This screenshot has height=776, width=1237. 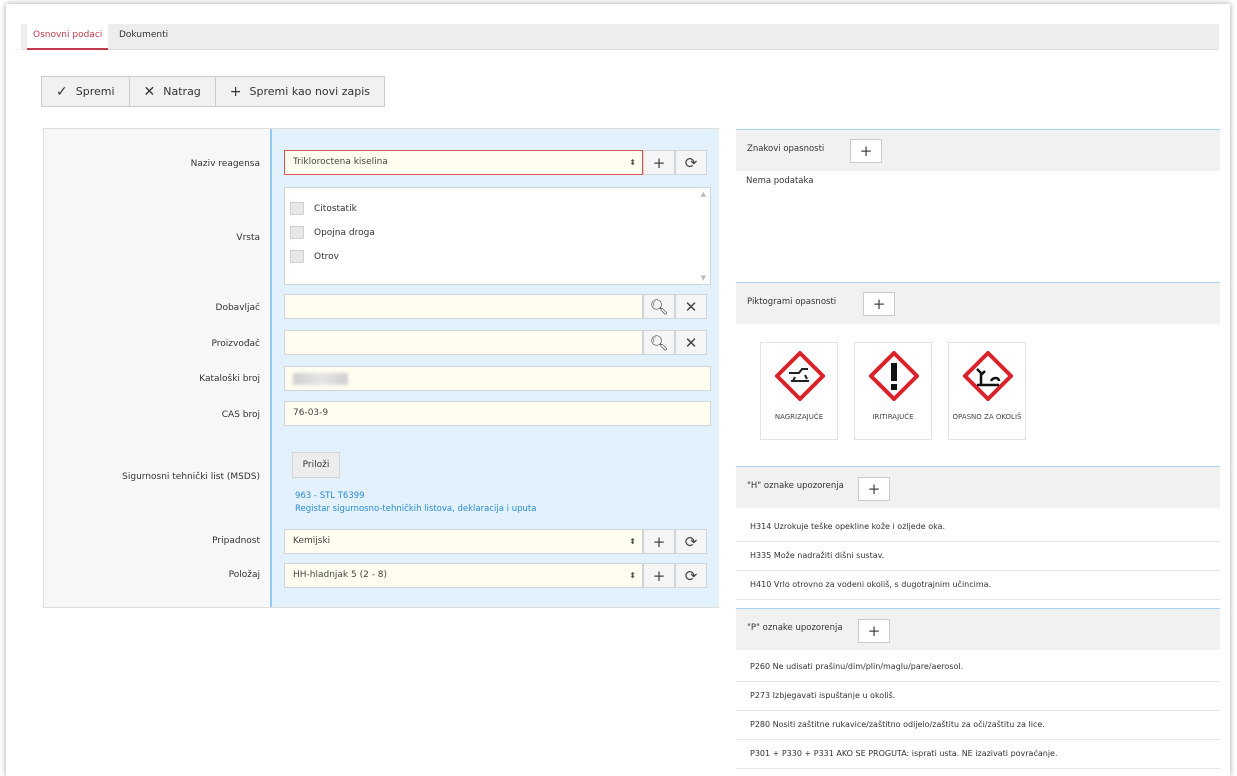 I want to click on scroll-up-icon: ▲, so click(x=703, y=194).